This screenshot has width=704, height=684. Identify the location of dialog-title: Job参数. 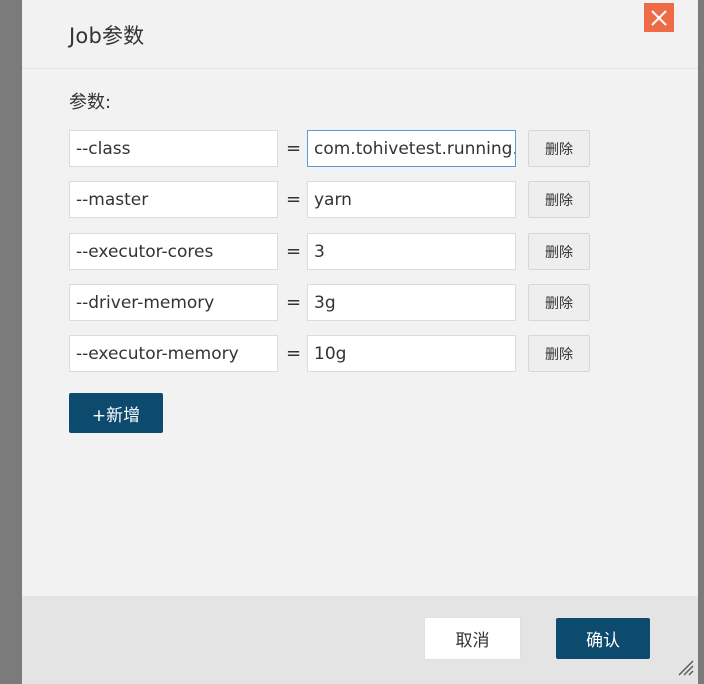
(107, 36).